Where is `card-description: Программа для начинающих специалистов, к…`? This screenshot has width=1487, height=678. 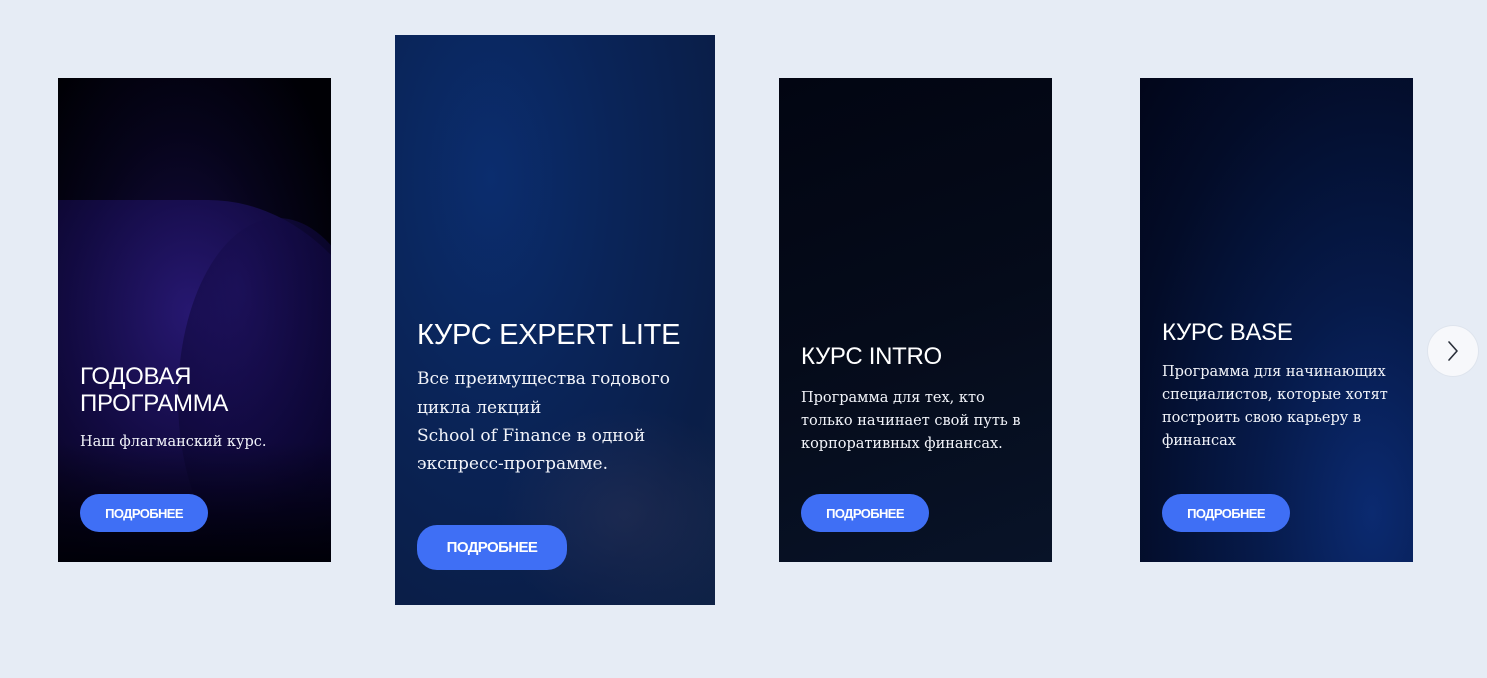
card-description: Программа для начинающих специалистов, к… is located at coordinates (1275, 406).